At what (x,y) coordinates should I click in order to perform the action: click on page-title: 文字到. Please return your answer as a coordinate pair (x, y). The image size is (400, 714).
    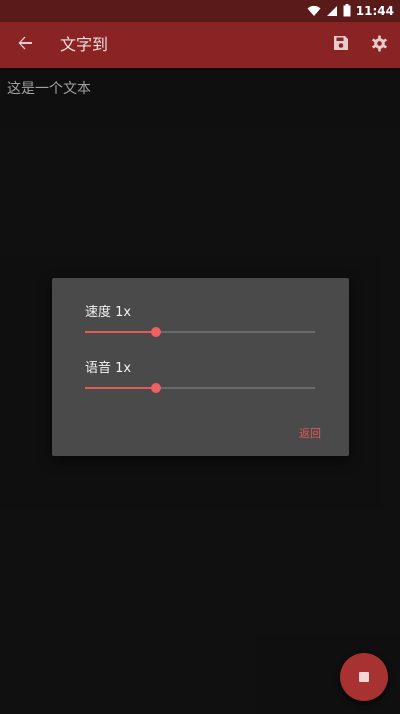
    Looking at the image, I should click on (84, 44).